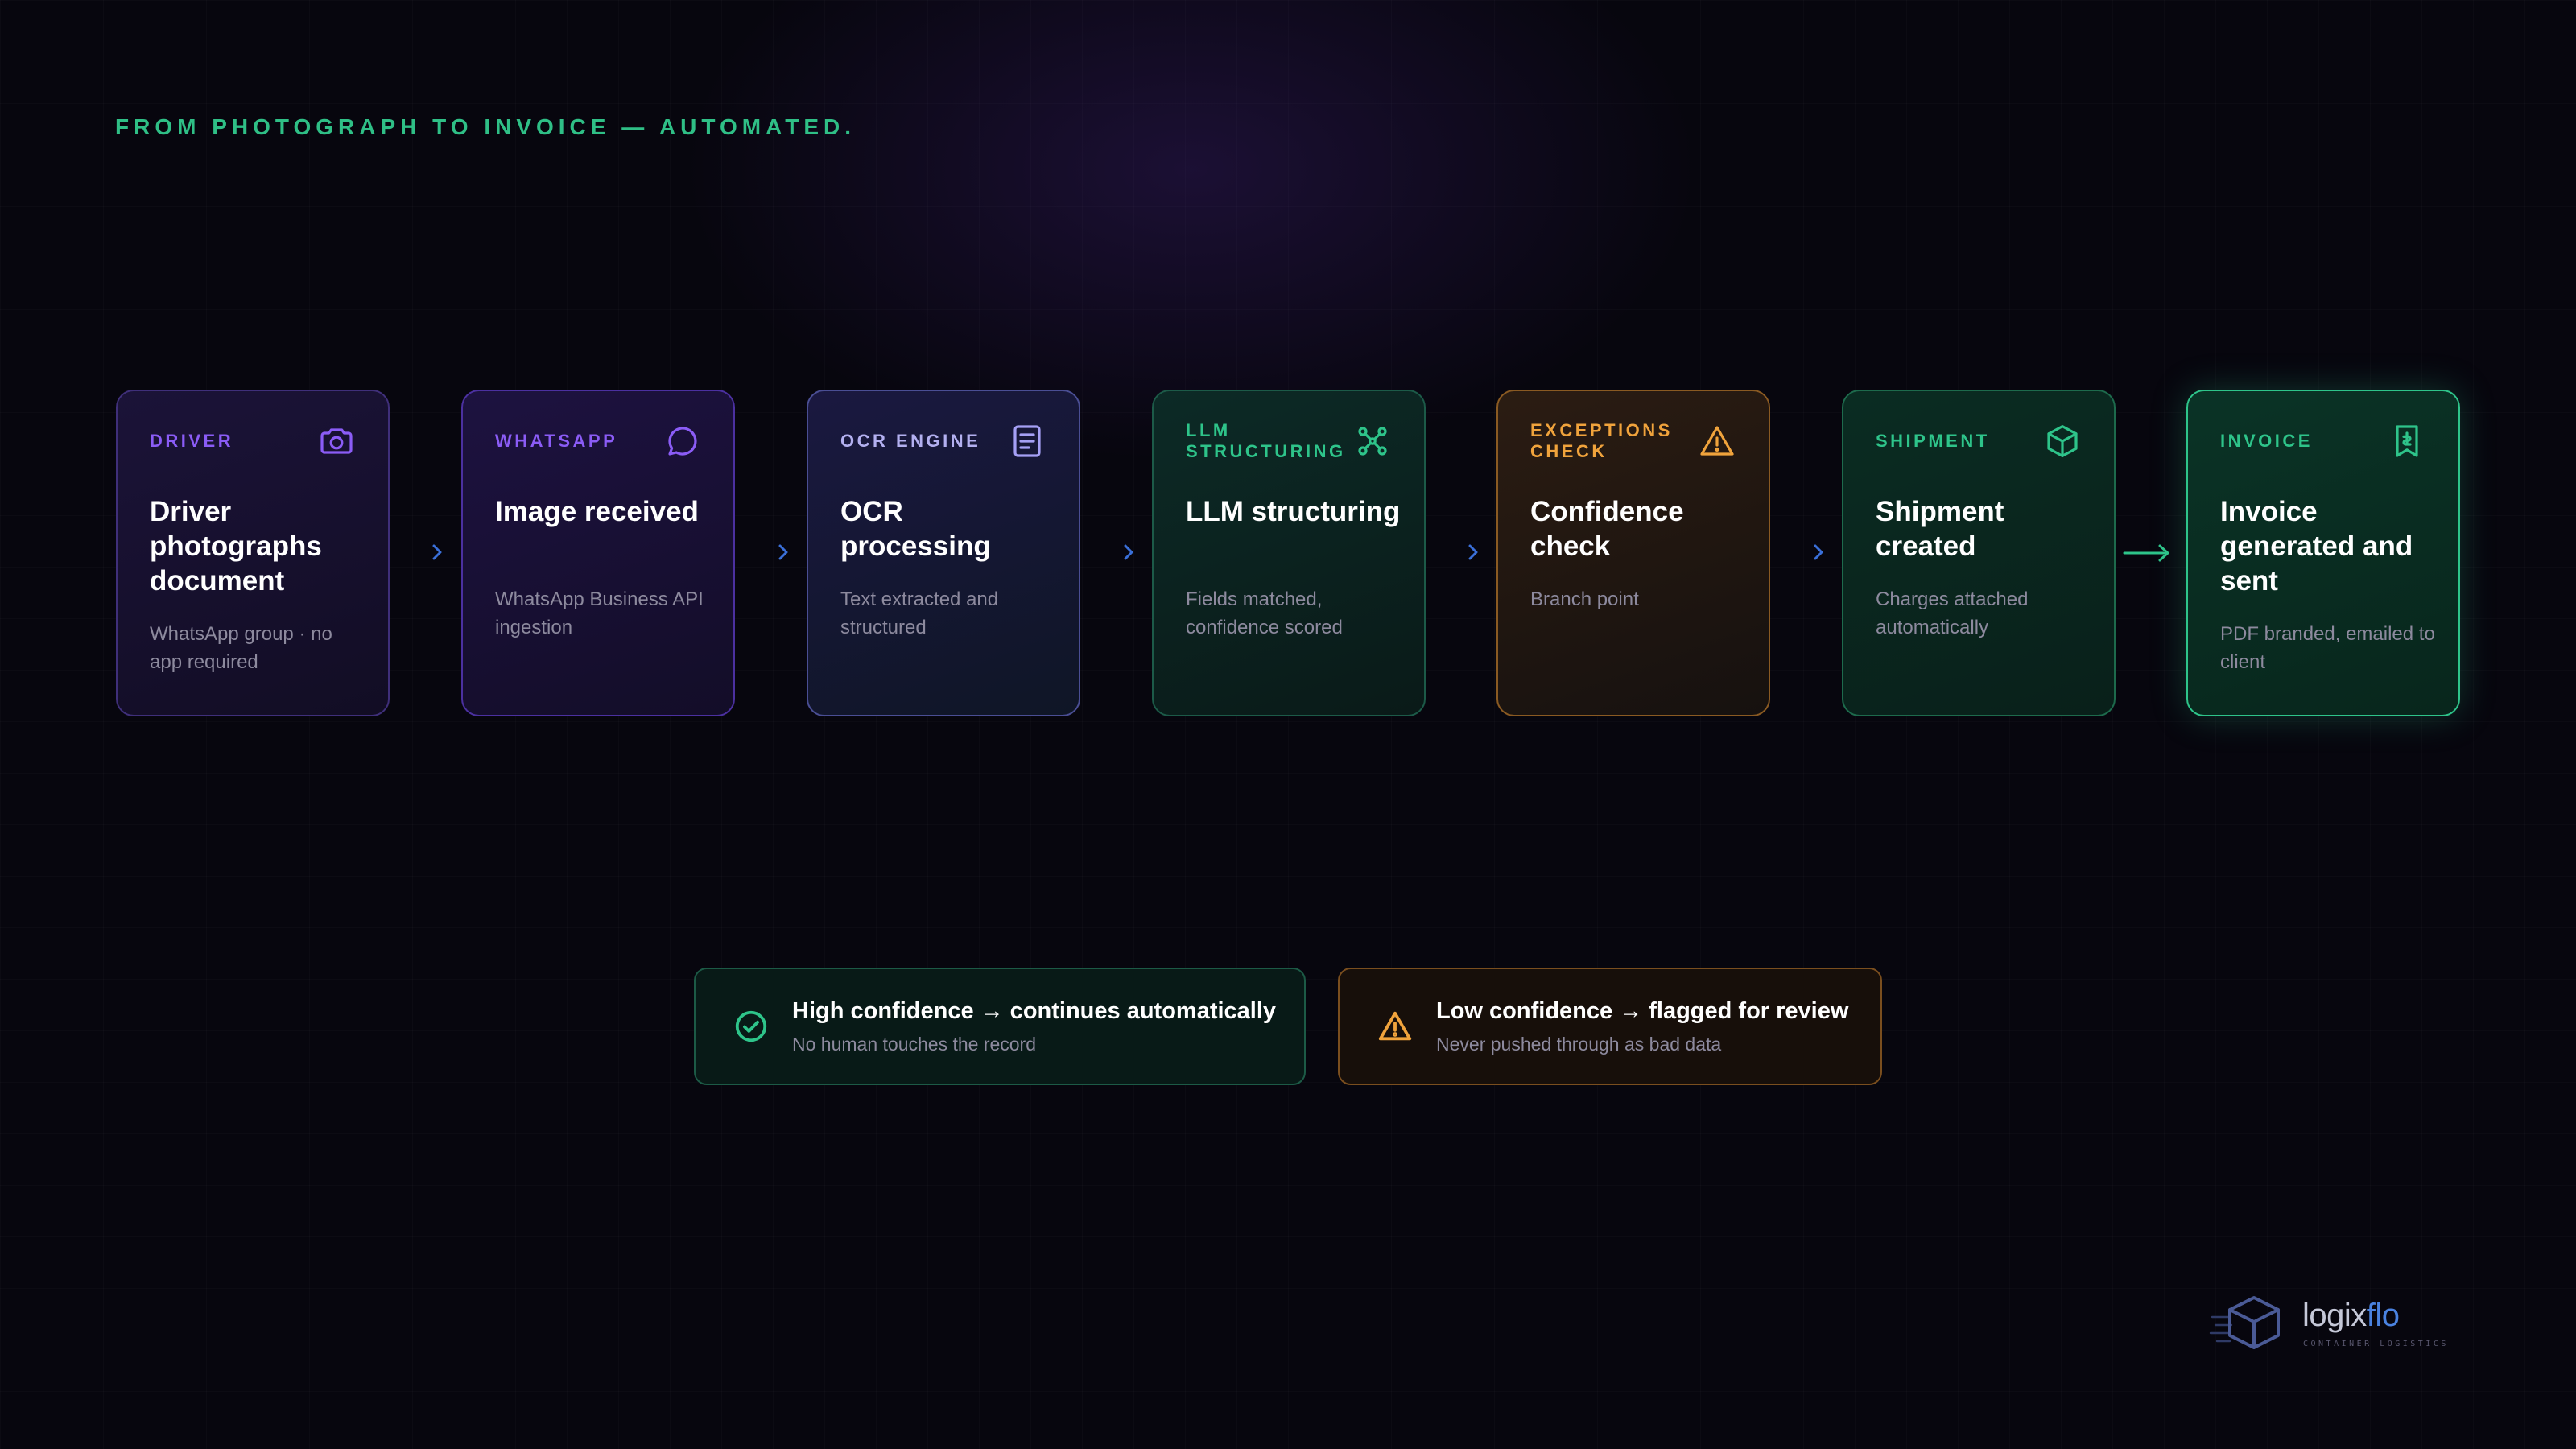 The height and width of the screenshot is (1449, 2576). Describe the element at coordinates (2146, 553) in the screenshot. I see `arrow-right-icon` at that location.